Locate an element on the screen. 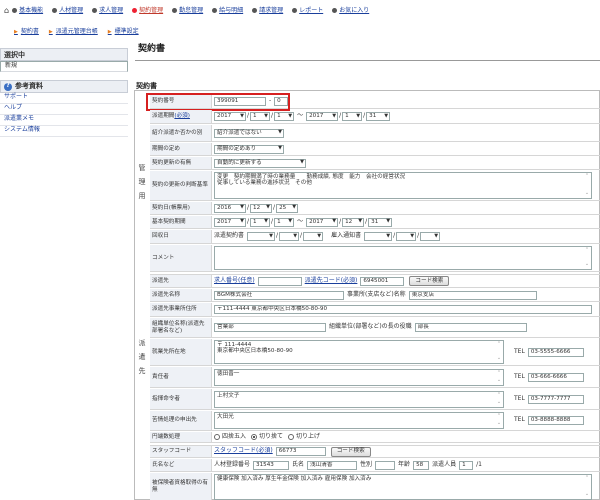 Image resolution: width=600 pixels, height=500 pixels. row-comment: コメント ⌃ ⌄ is located at coordinates (375, 258).